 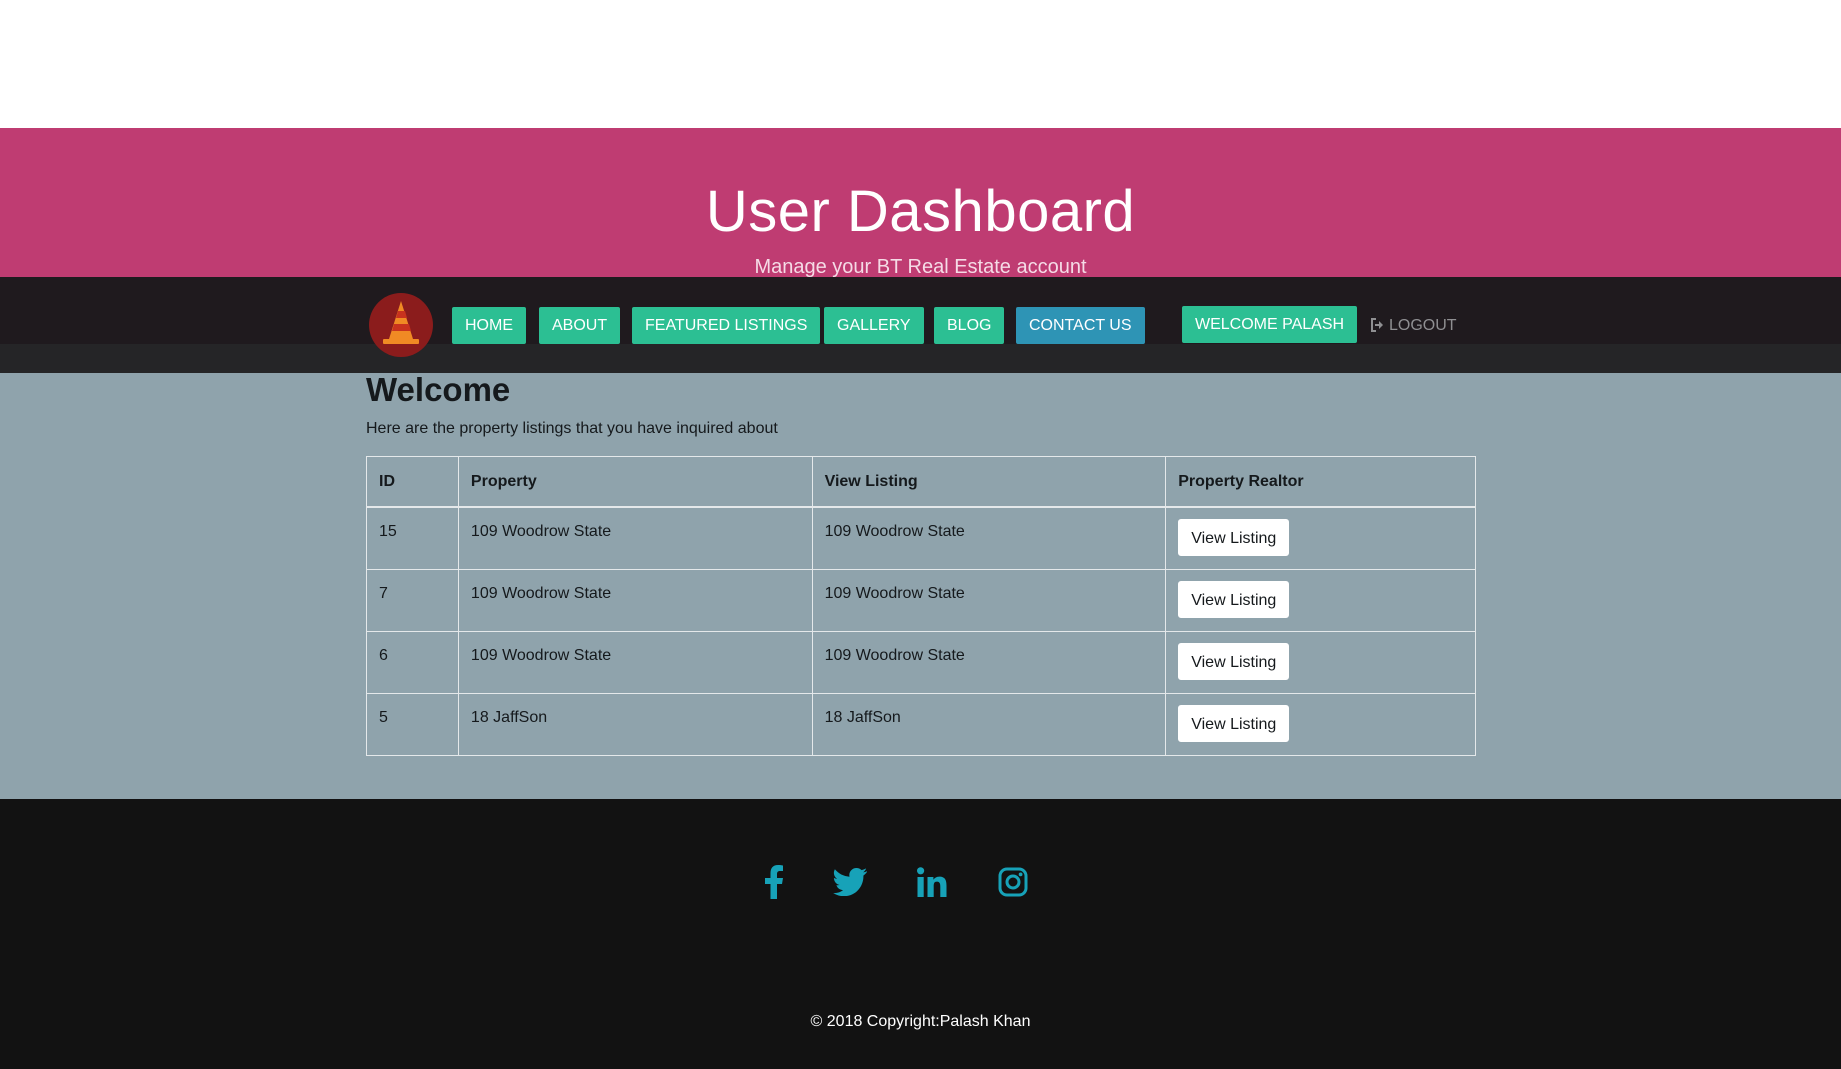 What do you see at coordinates (932, 882) in the screenshot?
I see `linkedin-icon` at bounding box center [932, 882].